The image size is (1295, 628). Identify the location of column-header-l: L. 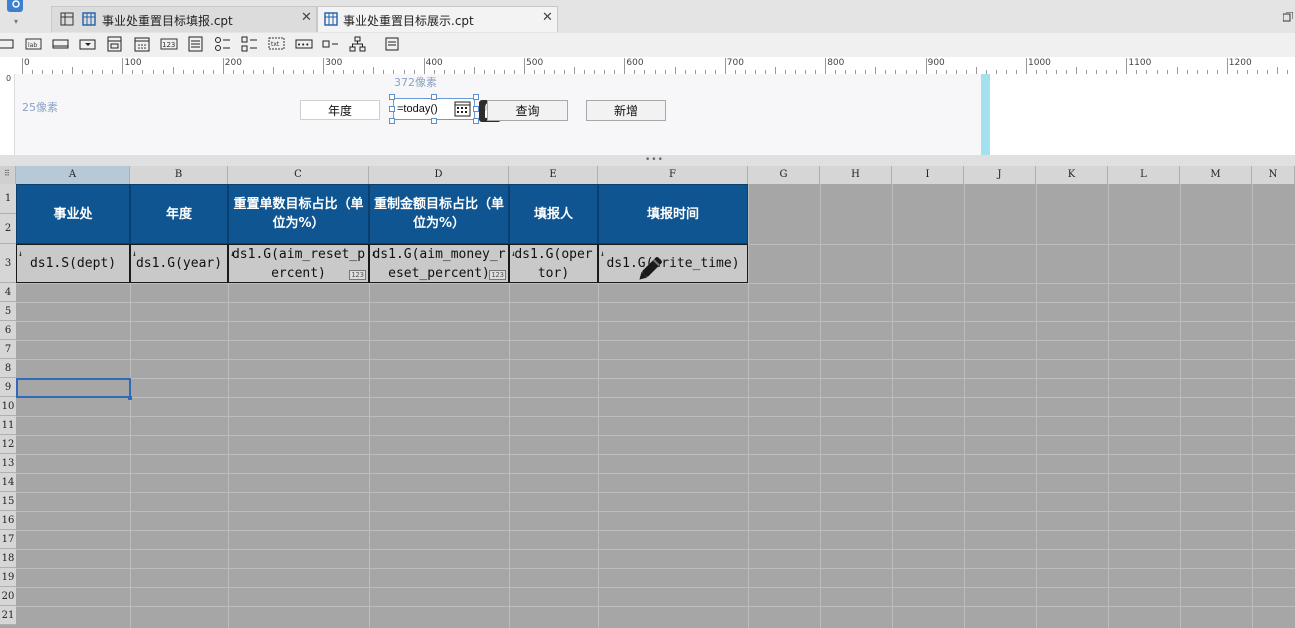
(1144, 175).